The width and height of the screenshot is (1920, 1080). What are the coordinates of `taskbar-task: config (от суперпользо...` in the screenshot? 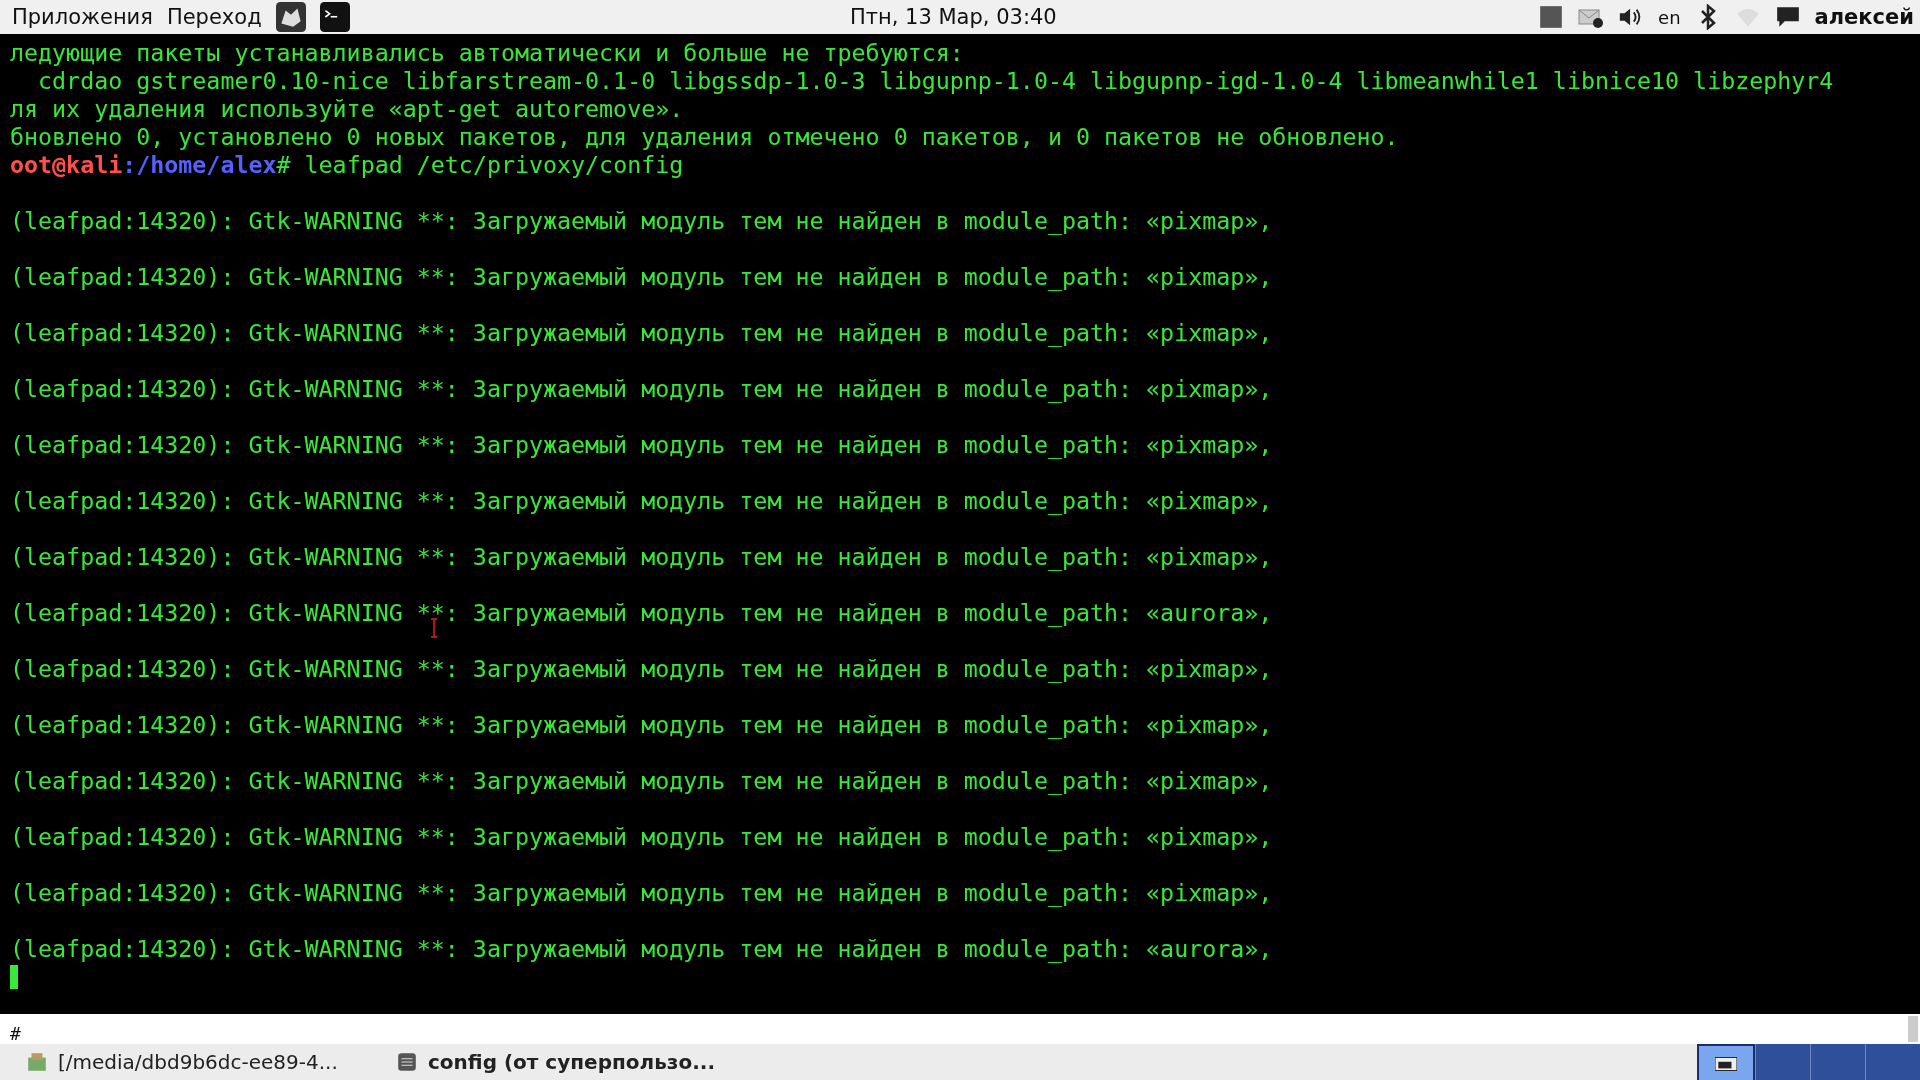 It's located at (555, 1062).